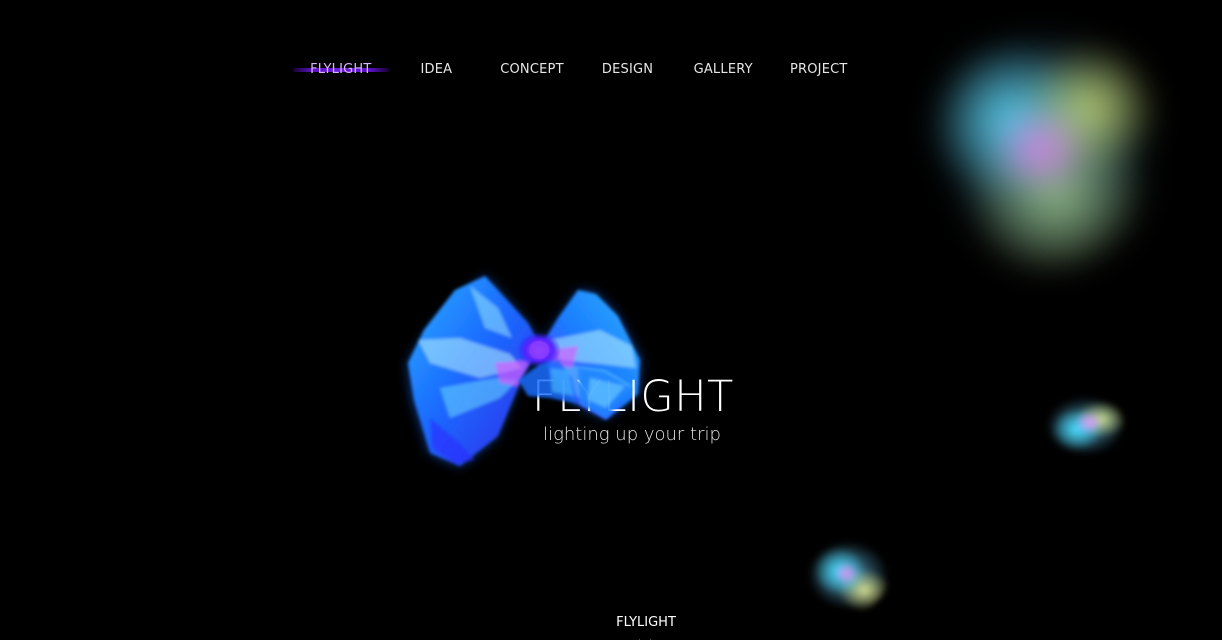 The image size is (1222, 640). I want to click on nav-item-idea: IDEA, so click(437, 69).